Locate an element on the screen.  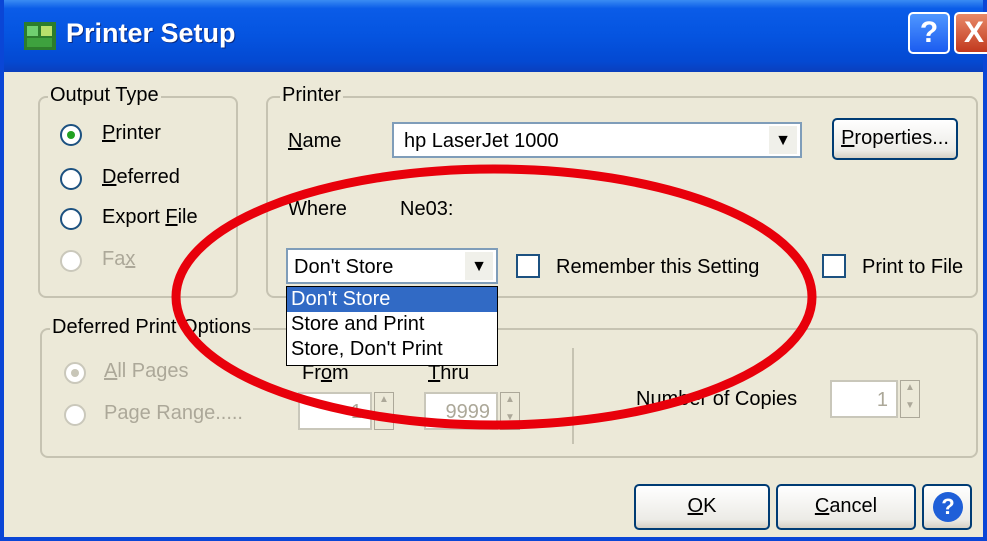
radio-deferred is located at coordinates (71, 179).